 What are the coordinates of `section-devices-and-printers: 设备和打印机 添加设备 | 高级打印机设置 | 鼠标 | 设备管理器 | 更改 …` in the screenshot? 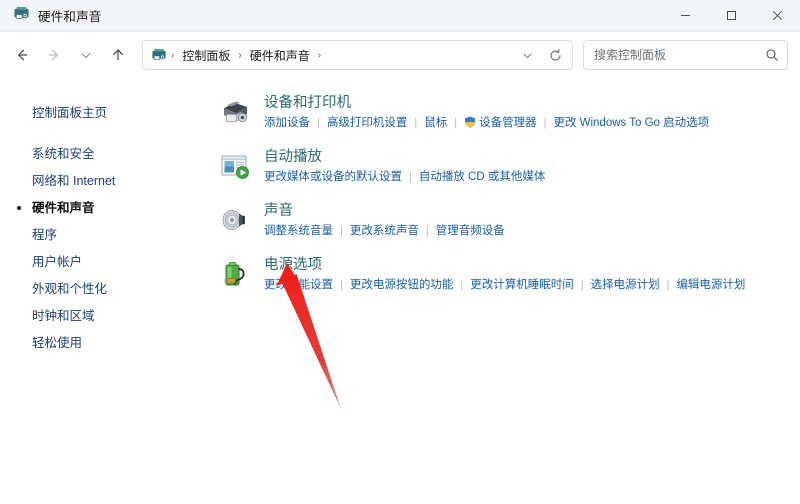 It's located at (503, 112).